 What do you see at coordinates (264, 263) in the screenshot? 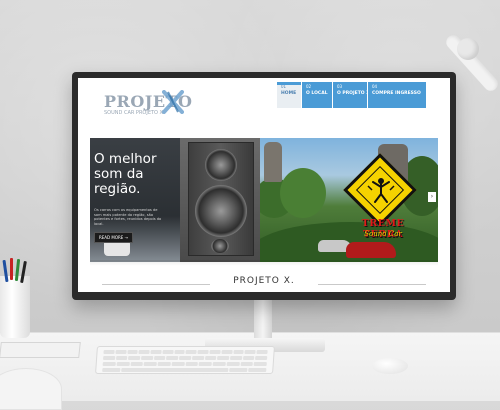
I see `hero-shadow` at bounding box center [264, 263].